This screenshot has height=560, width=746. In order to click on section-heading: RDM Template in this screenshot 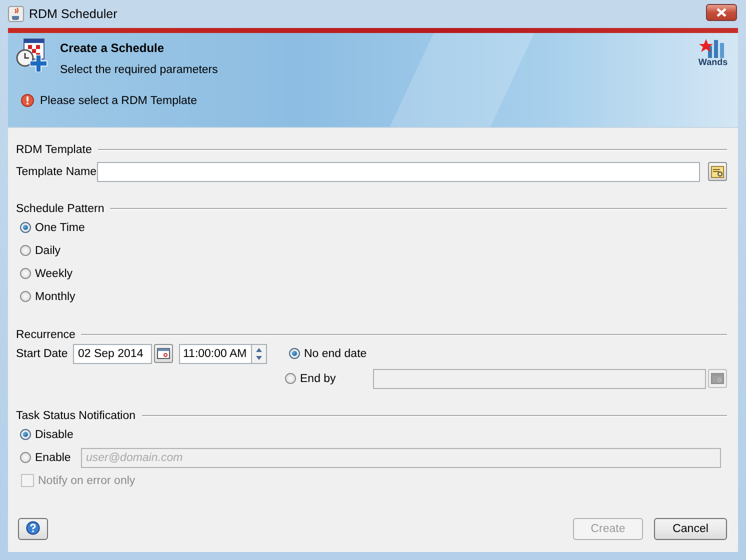, I will do `click(54, 150)`.